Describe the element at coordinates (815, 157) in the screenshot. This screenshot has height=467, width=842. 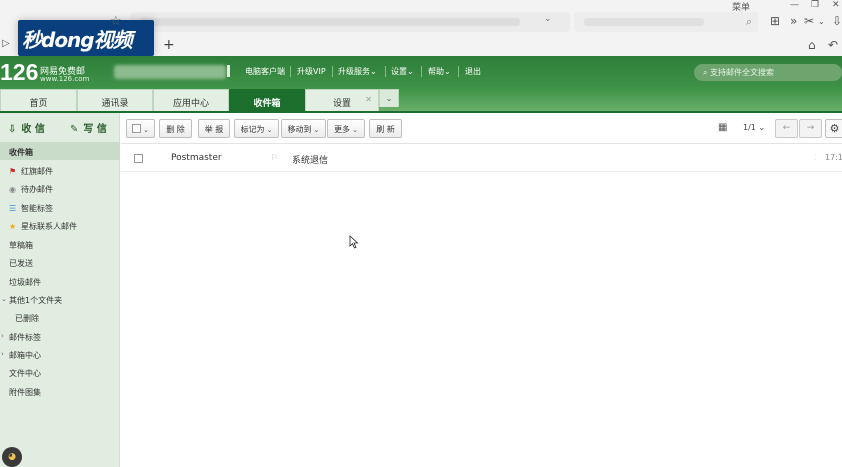
I see `attachment-icon: ⫶` at that location.